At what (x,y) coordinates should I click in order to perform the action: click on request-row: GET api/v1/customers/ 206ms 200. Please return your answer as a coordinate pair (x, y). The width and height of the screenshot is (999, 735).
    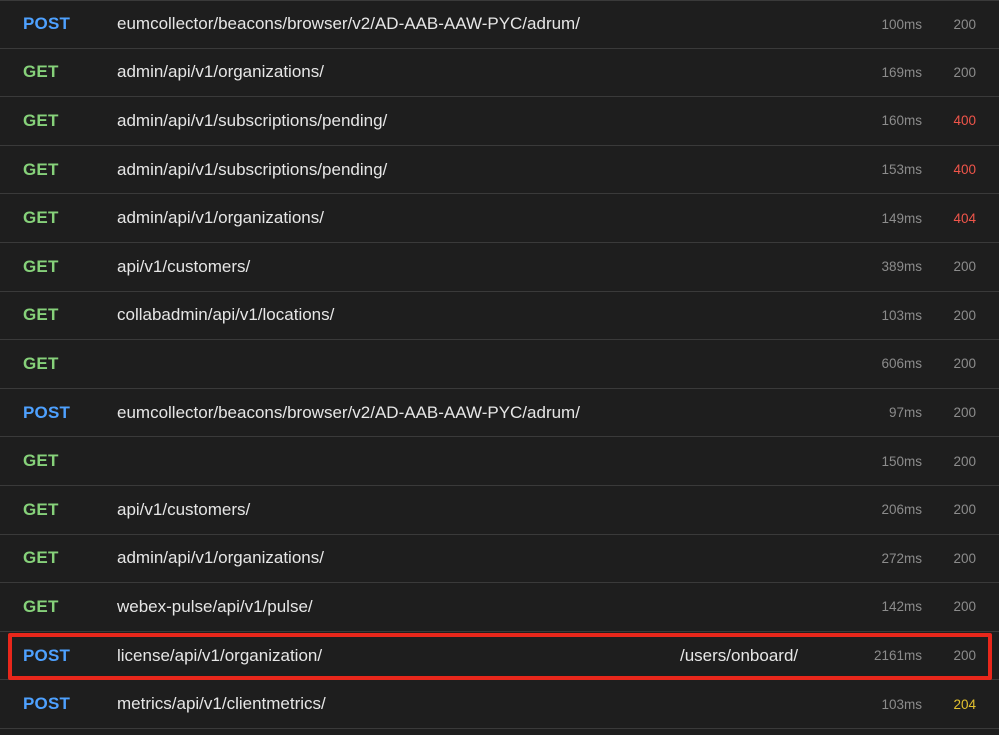
    Looking at the image, I should click on (499, 510).